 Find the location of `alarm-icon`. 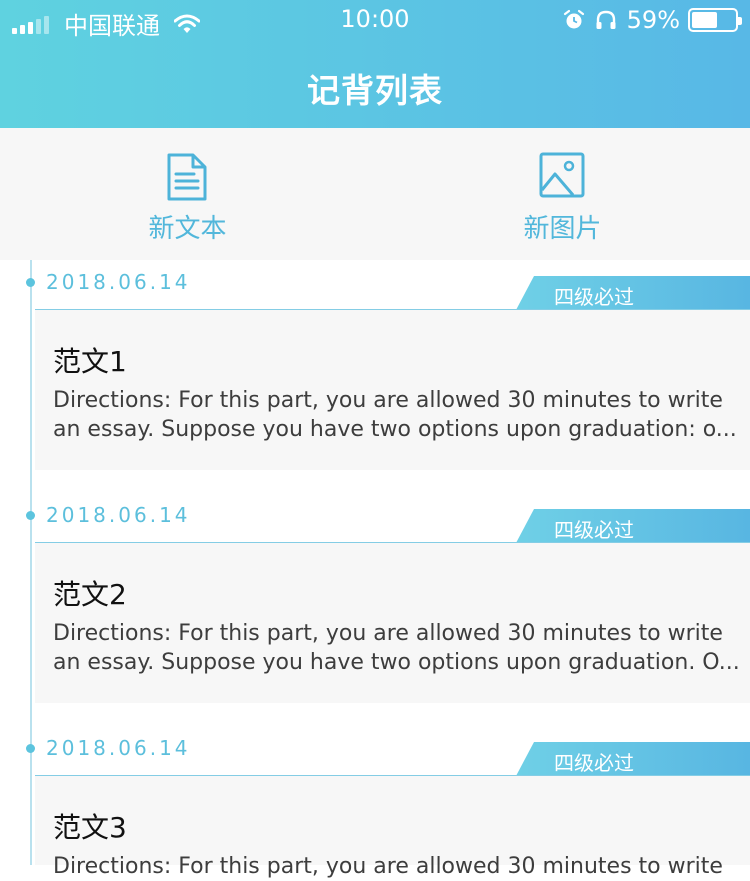

alarm-icon is located at coordinates (573, 19).